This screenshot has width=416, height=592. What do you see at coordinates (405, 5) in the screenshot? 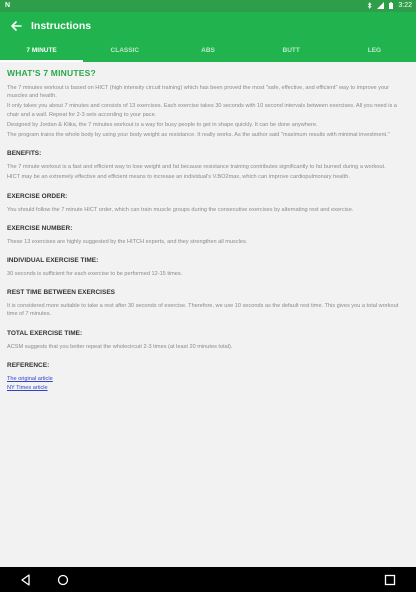
I see `clock: 3:22` at bounding box center [405, 5].